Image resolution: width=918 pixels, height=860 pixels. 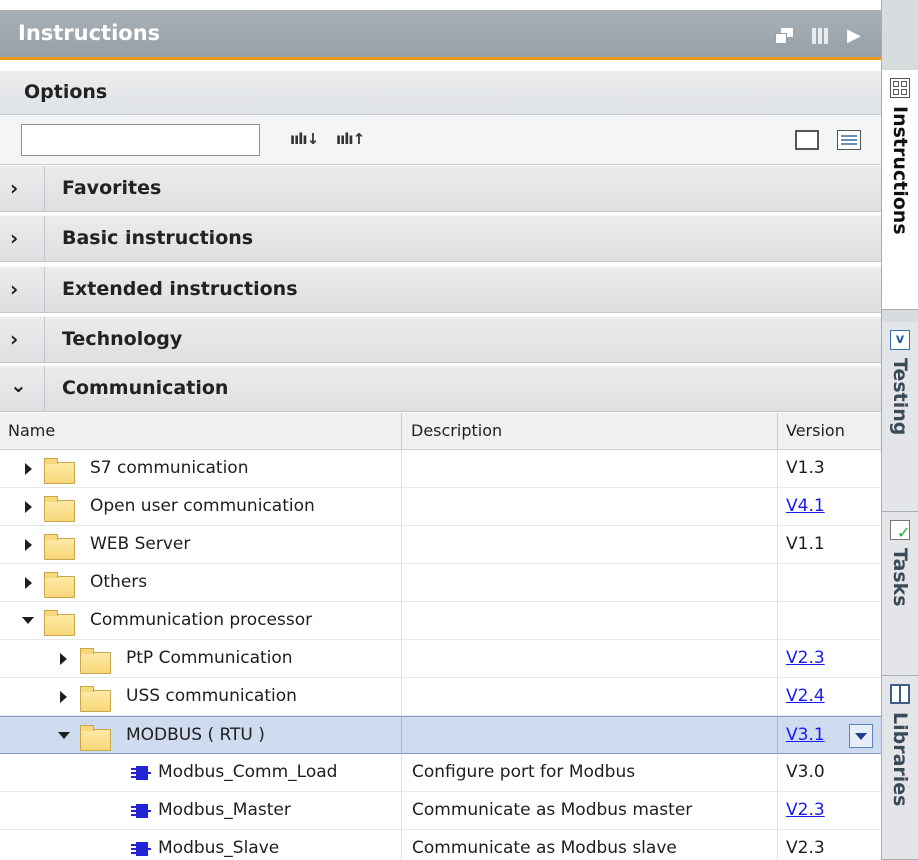 I want to click on column-header-description: Description, so click(x=456, y=430).